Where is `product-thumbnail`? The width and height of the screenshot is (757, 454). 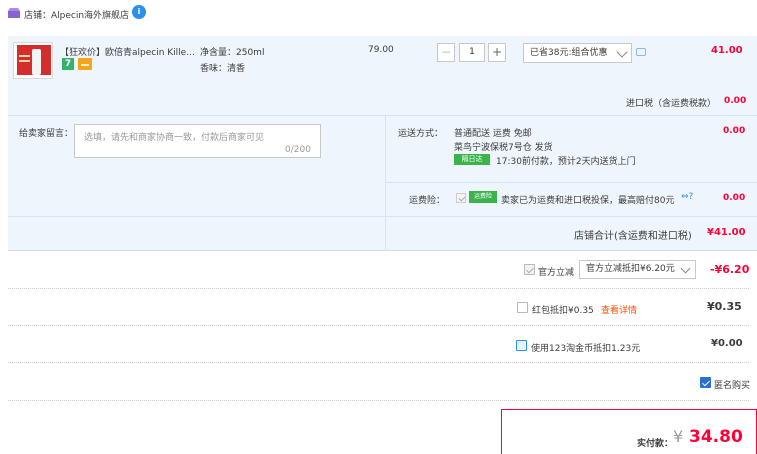
product-thumbnail is located at coordinates (33, 60).